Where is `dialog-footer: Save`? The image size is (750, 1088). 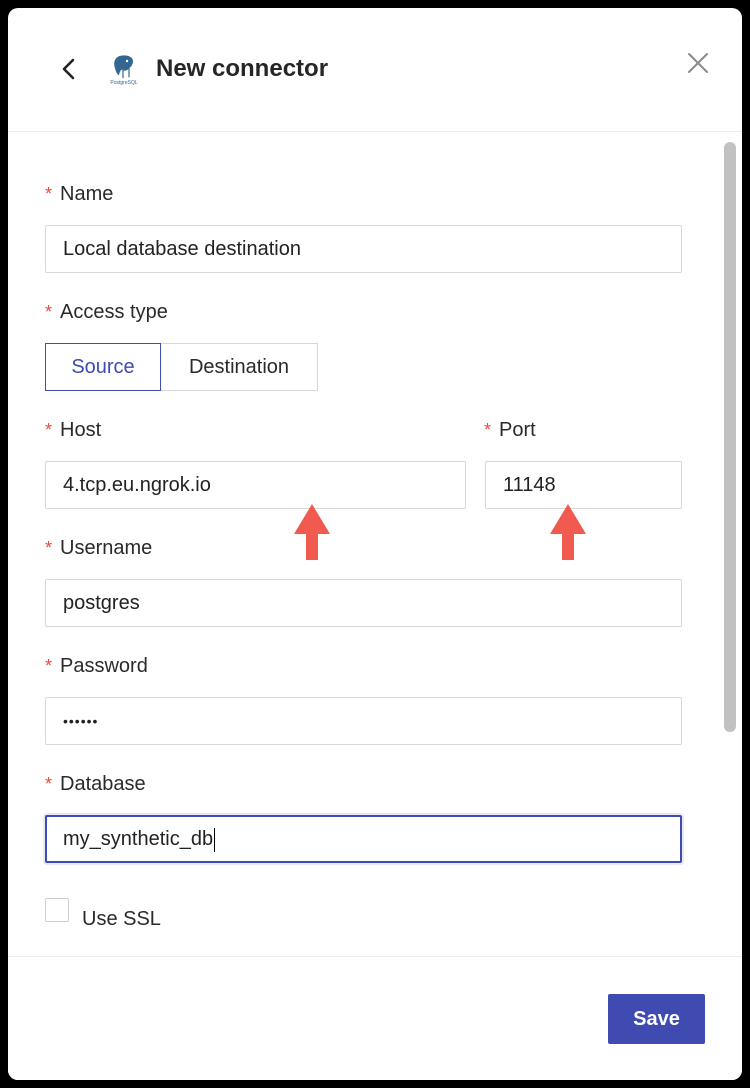
dialog-footer: Save is located at coordinates (375, 1018).